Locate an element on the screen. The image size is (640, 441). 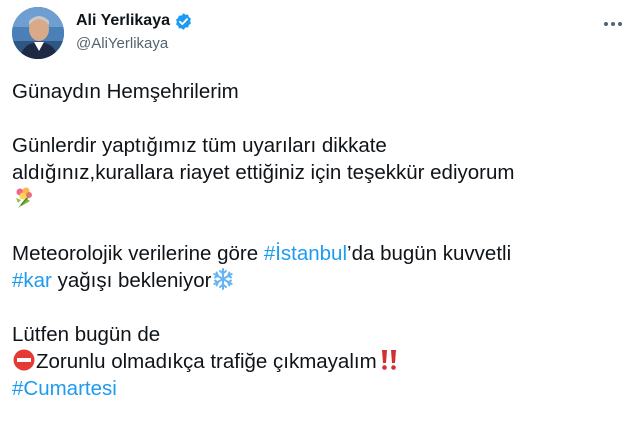
tweet-text-span: yağışı bekleniyor is located at coordinates (131, 280).